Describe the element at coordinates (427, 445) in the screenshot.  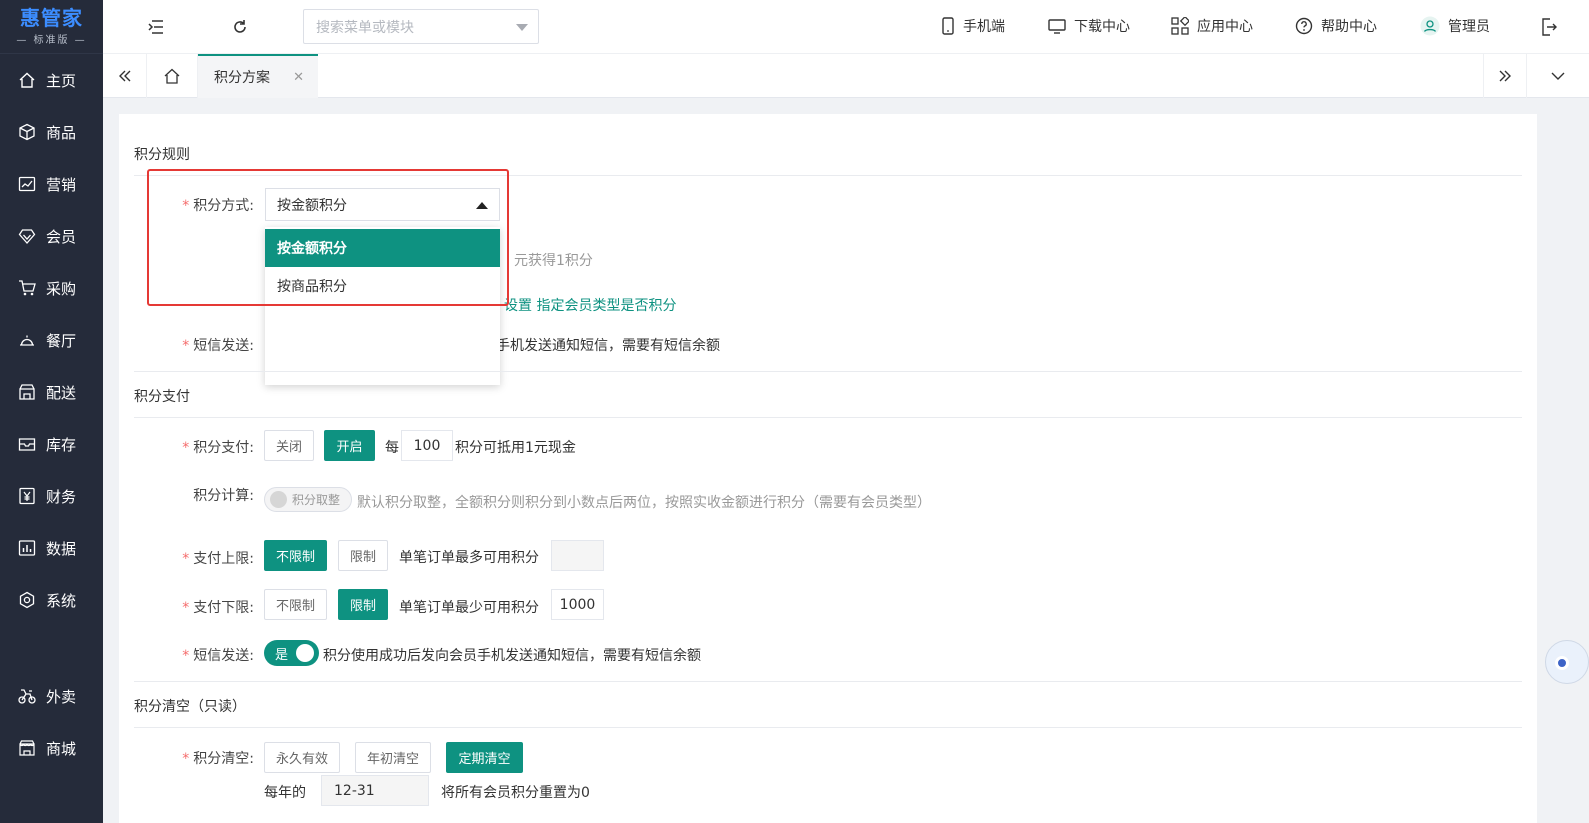
I see `pay-points-input: 100` at that location.